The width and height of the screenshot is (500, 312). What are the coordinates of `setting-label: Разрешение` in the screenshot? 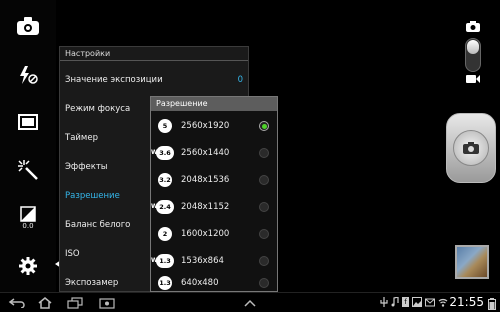 It's located at (92, 196).